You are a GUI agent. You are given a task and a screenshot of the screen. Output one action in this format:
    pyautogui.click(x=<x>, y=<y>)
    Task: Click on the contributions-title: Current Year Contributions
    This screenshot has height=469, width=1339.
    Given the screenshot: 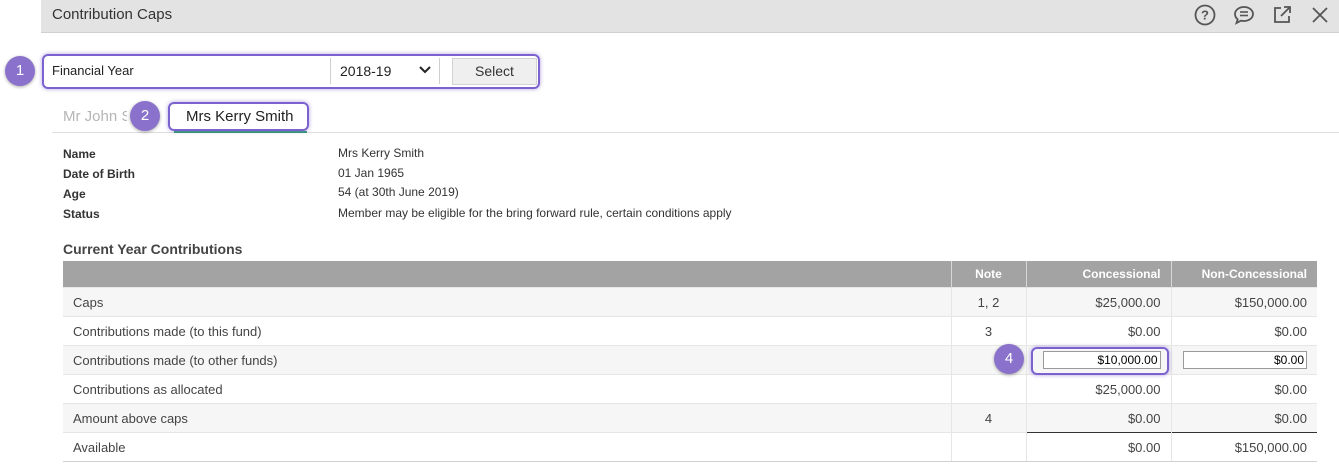 What is the action you would take?
    pyautogui.click(x=153, y=249)
    